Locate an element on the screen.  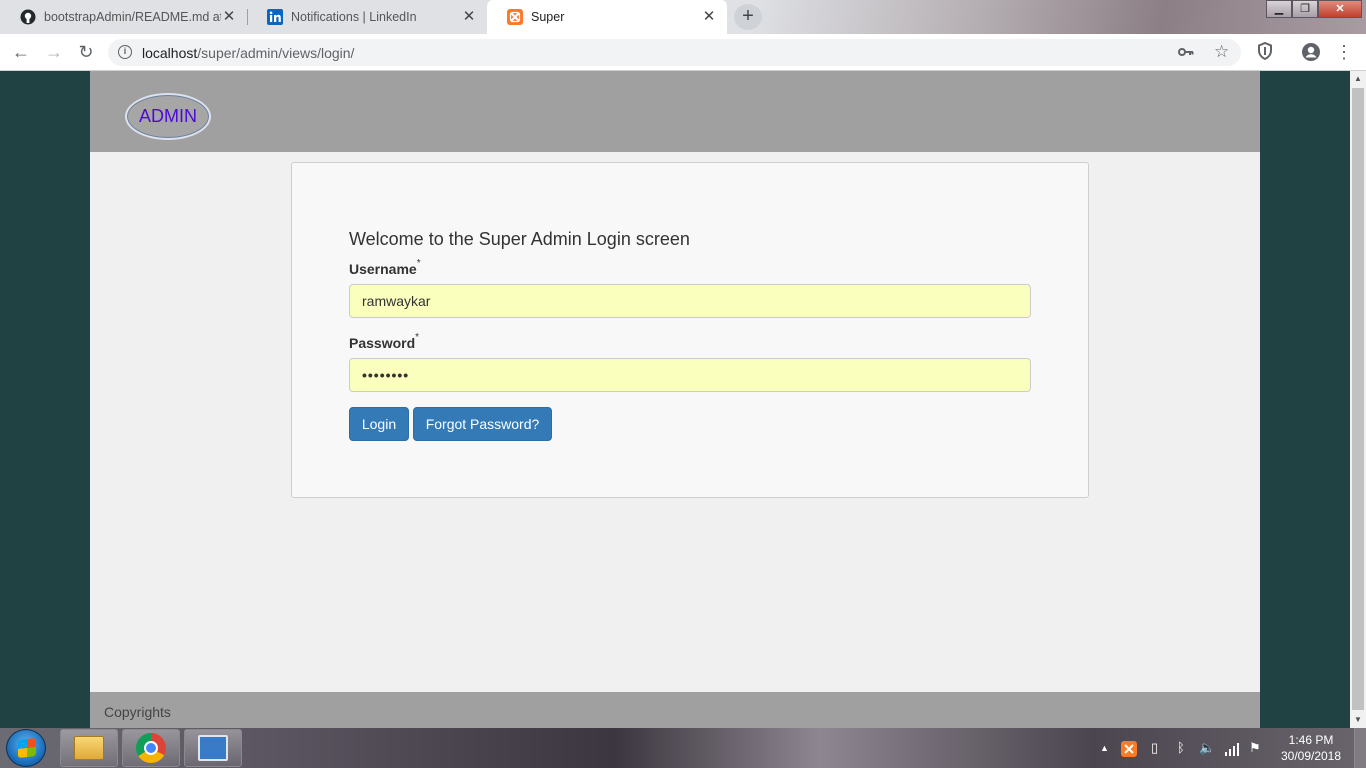
taskbar-chrome is located at coordinates (151, 748).